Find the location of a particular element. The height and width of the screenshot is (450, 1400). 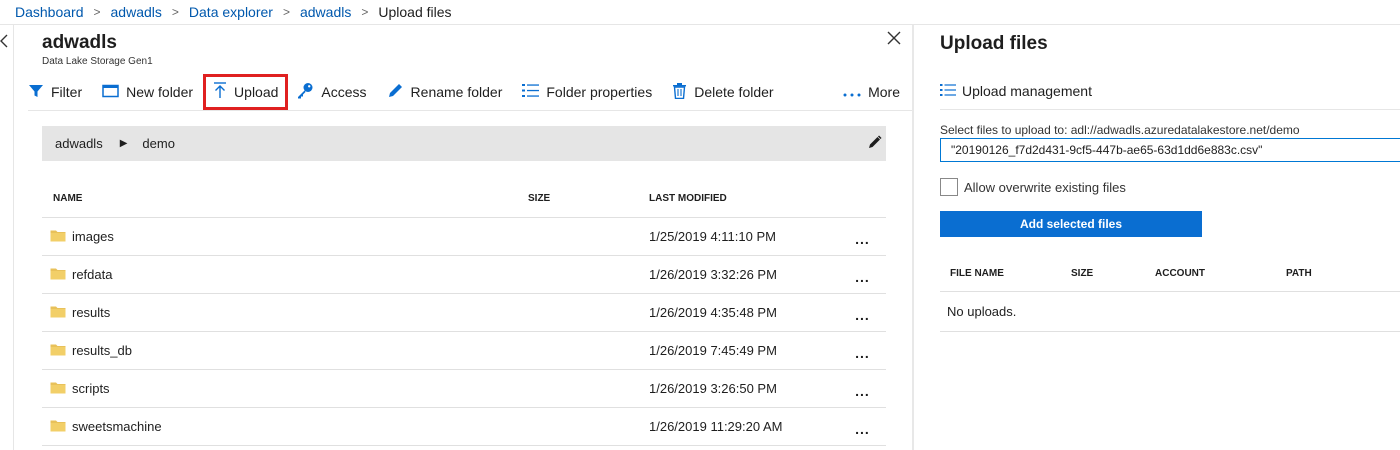

file-name-cell: images is located at coordinates (285, 237).